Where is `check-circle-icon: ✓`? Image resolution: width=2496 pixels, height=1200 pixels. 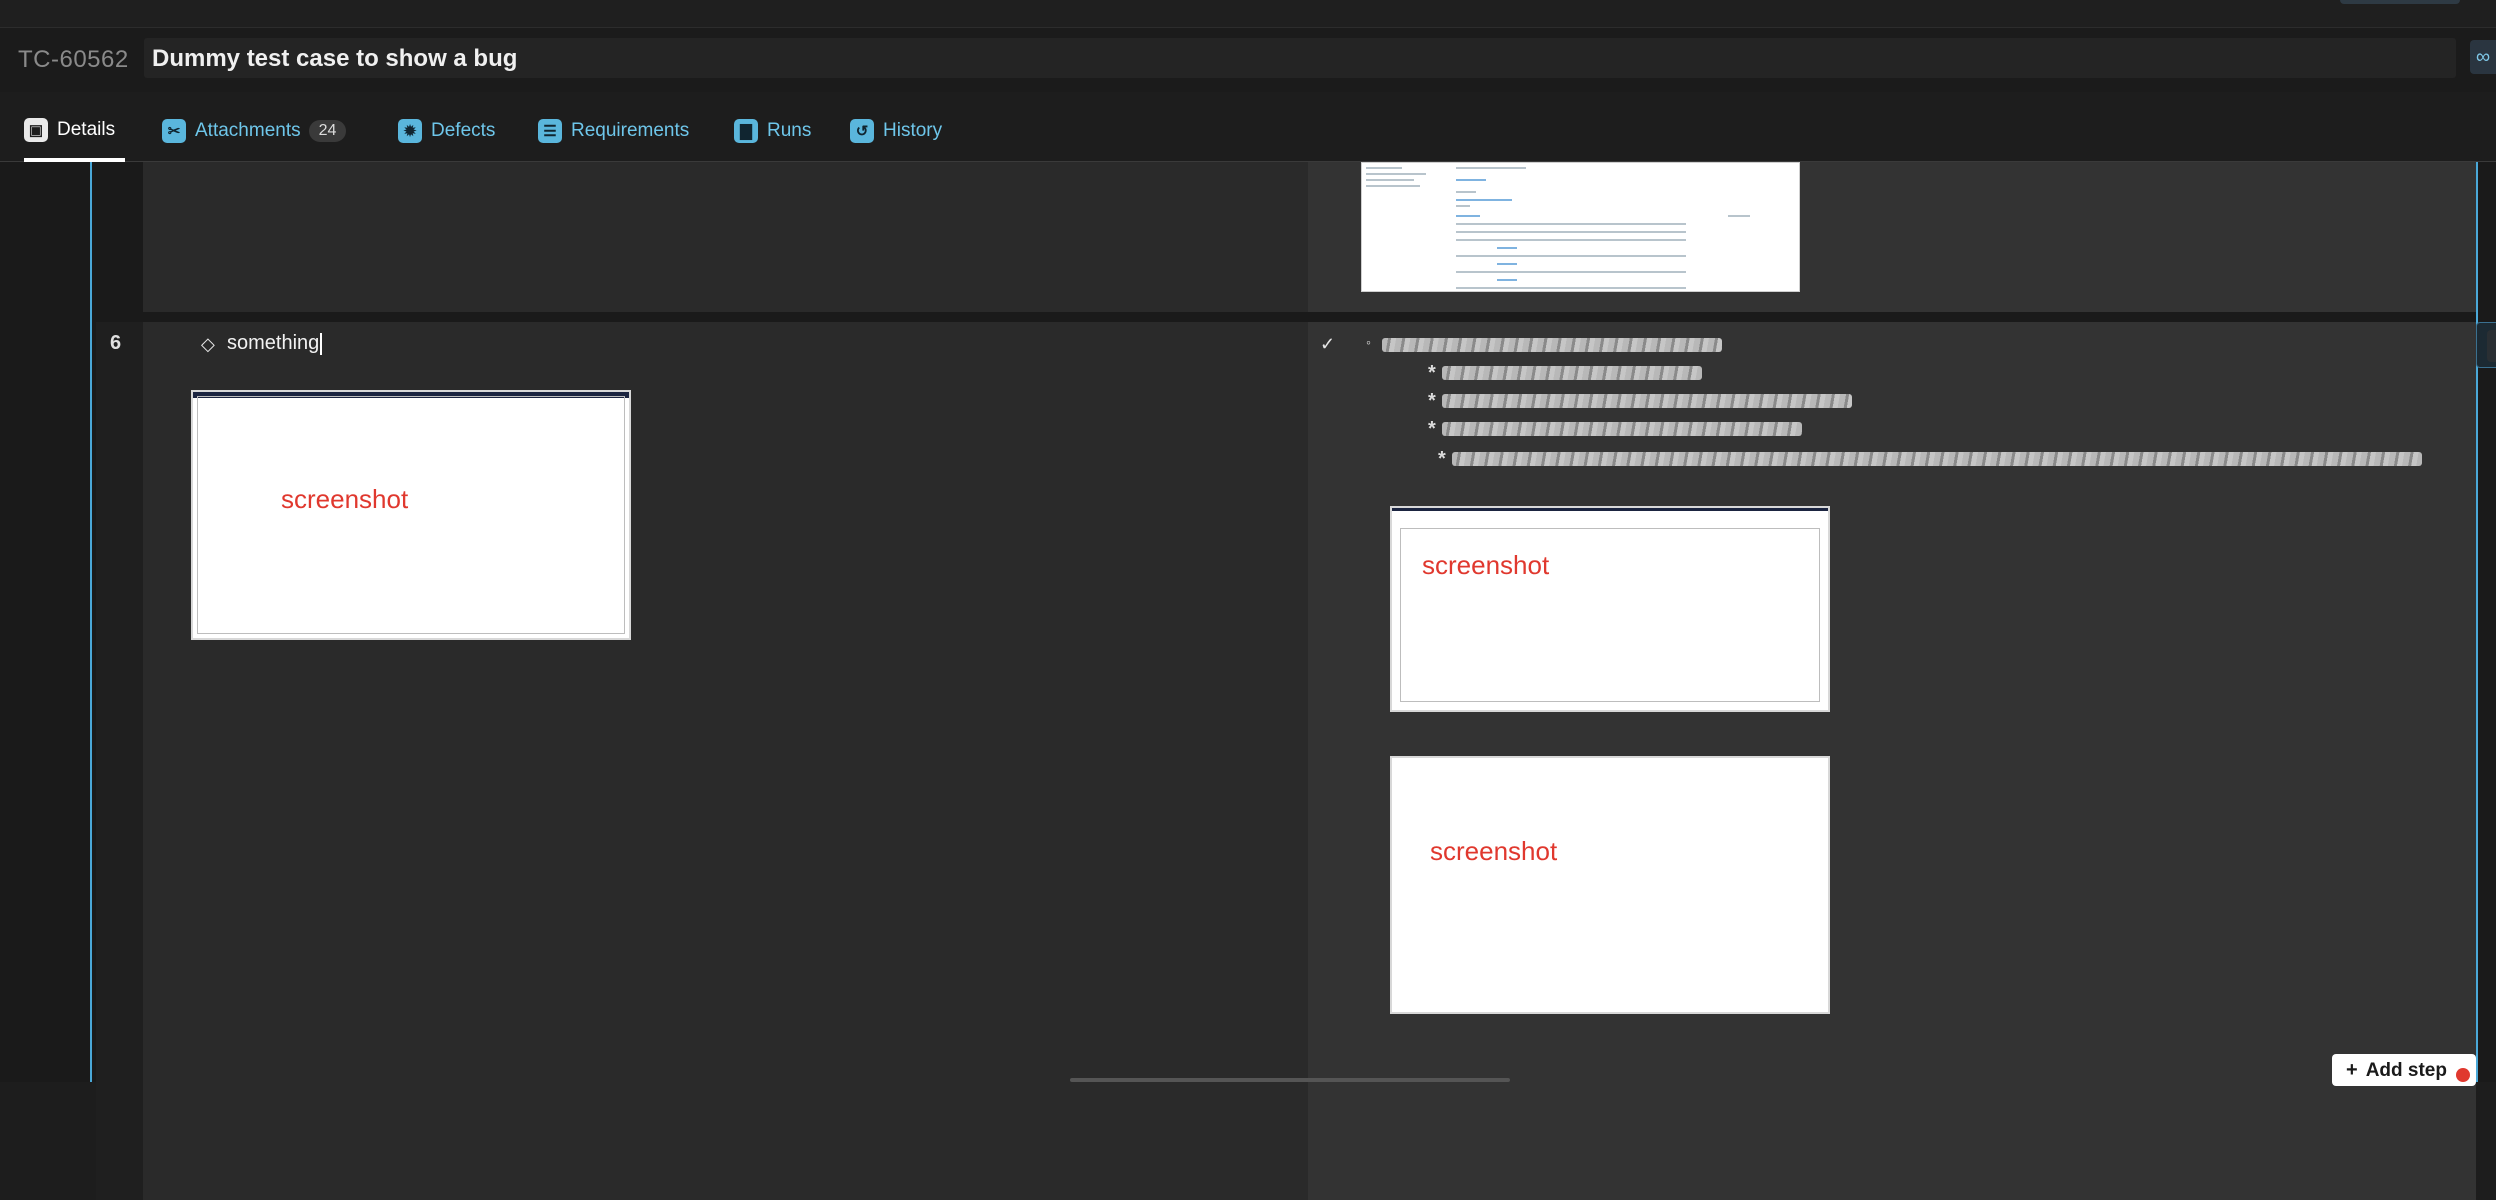
check-circle-icon: ✓ is located at coordinates (1328, 344).